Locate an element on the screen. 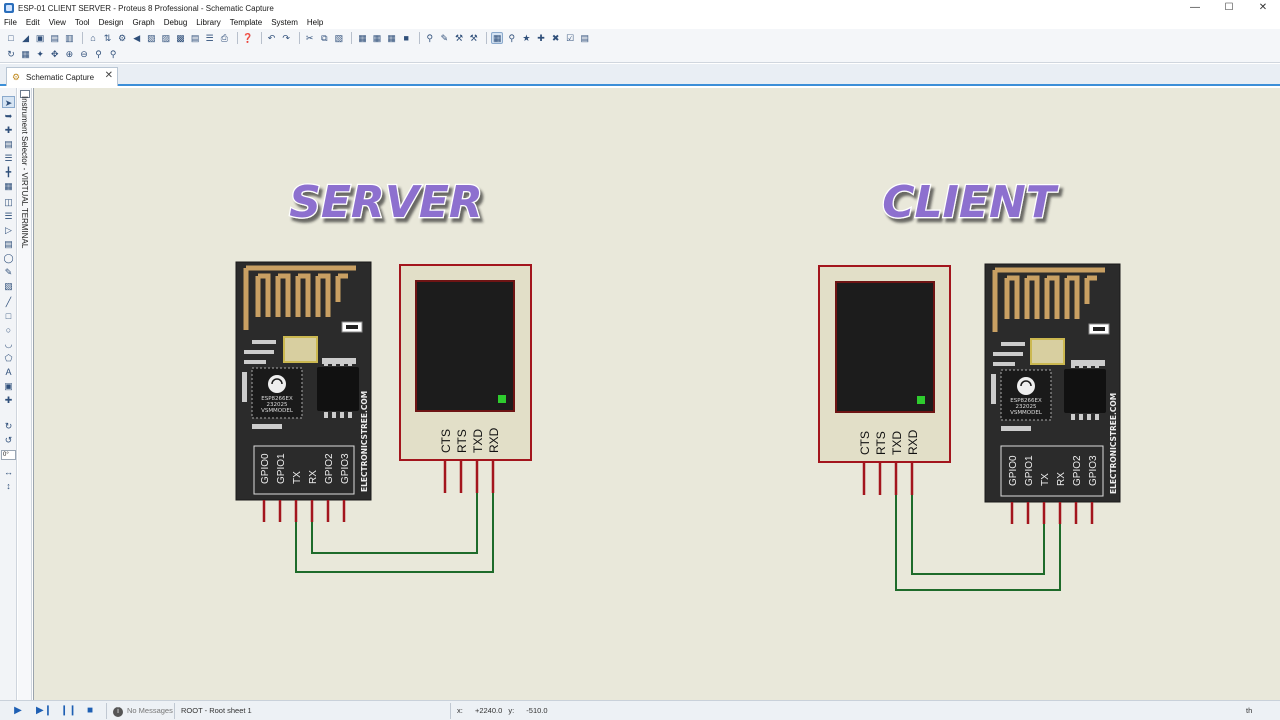 Image resolution: width=1280 pixels, height=720 pixels. property-assign-icon: ★ is located at coordinates (526, 38).